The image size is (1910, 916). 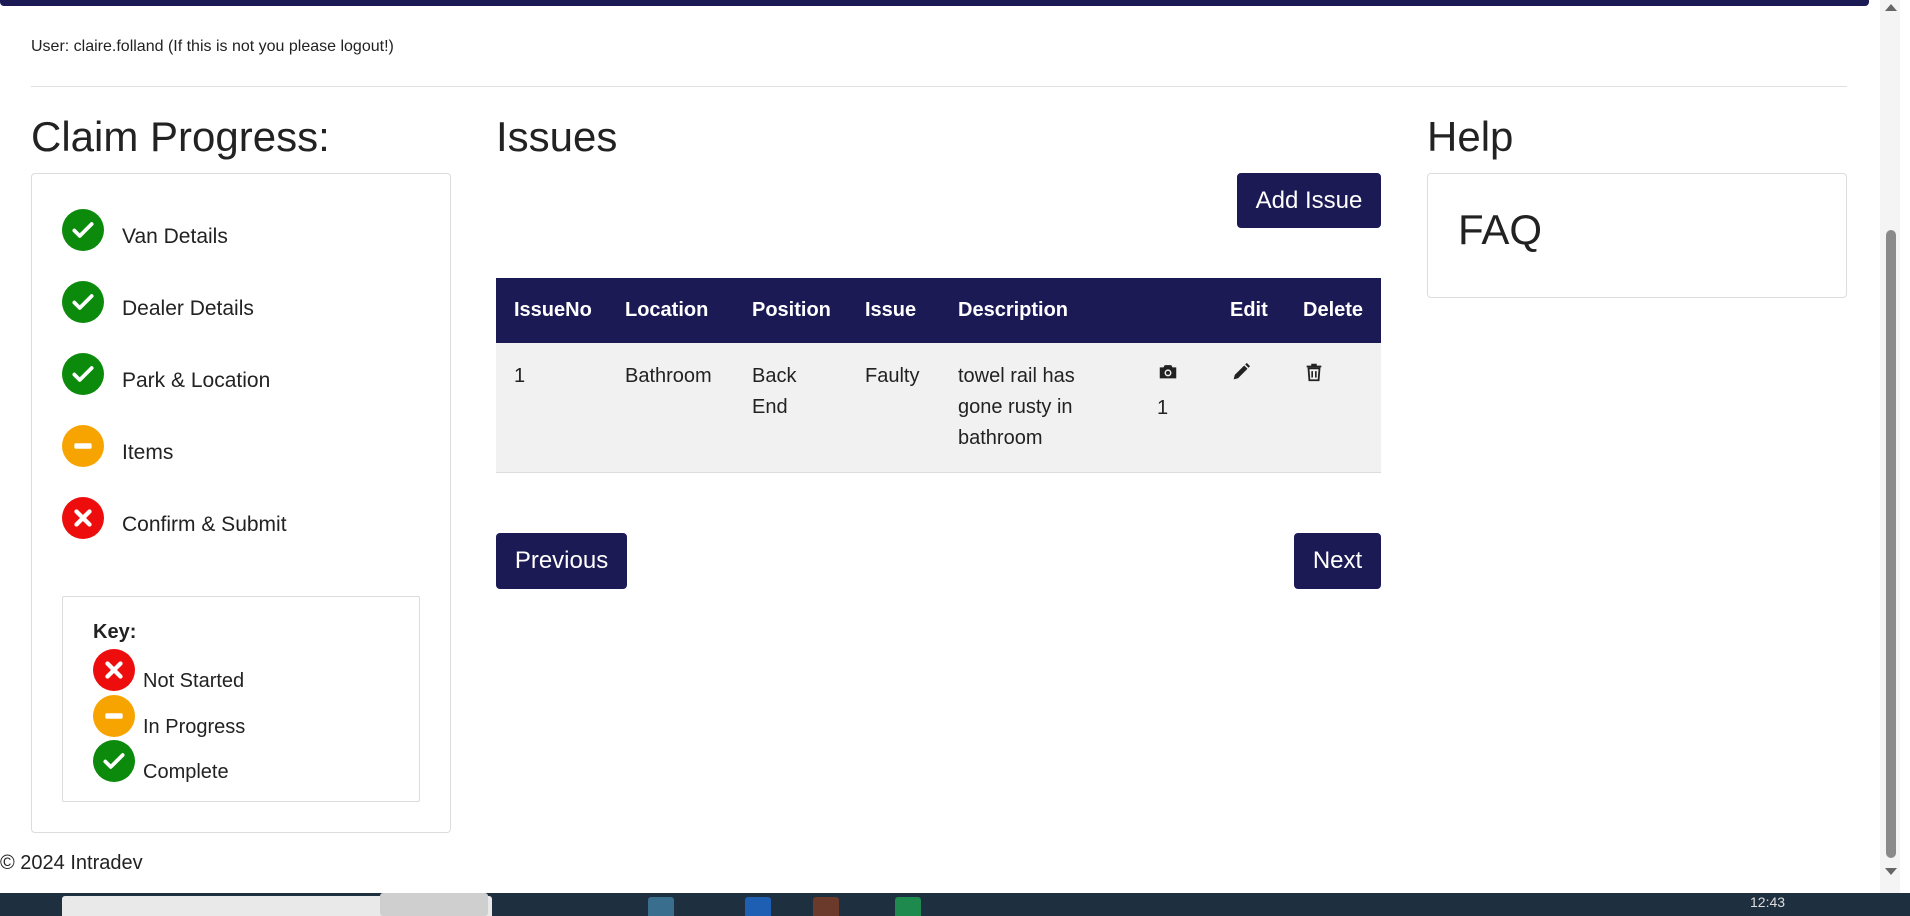 What do you see at coordinates (1179, 408) in the screenshot?
I see `photo-cell: 1` at bounding box center [1179, 408].